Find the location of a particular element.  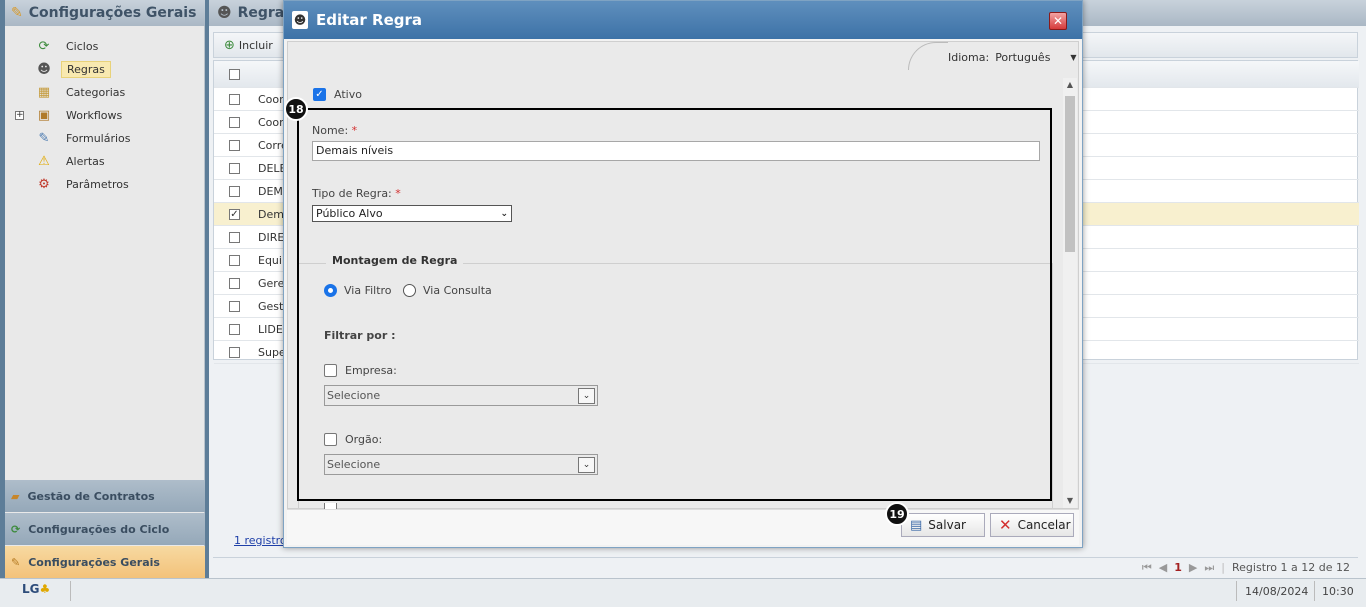

gear-icon: ⚙ is located at coordinates (44, 184).